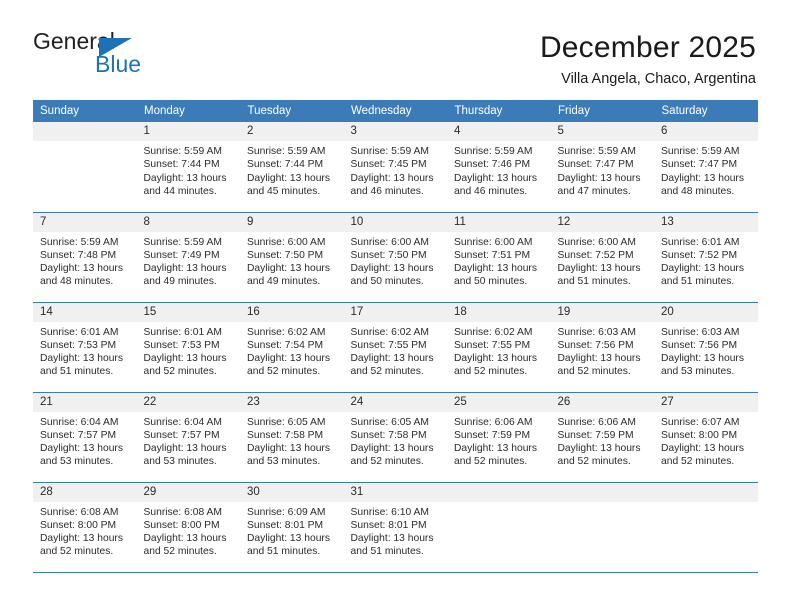 Image resolution: width=792 pixels, height=612 pixels. I want to click on daylight-text: and 48 minutes., so click(77, 282).